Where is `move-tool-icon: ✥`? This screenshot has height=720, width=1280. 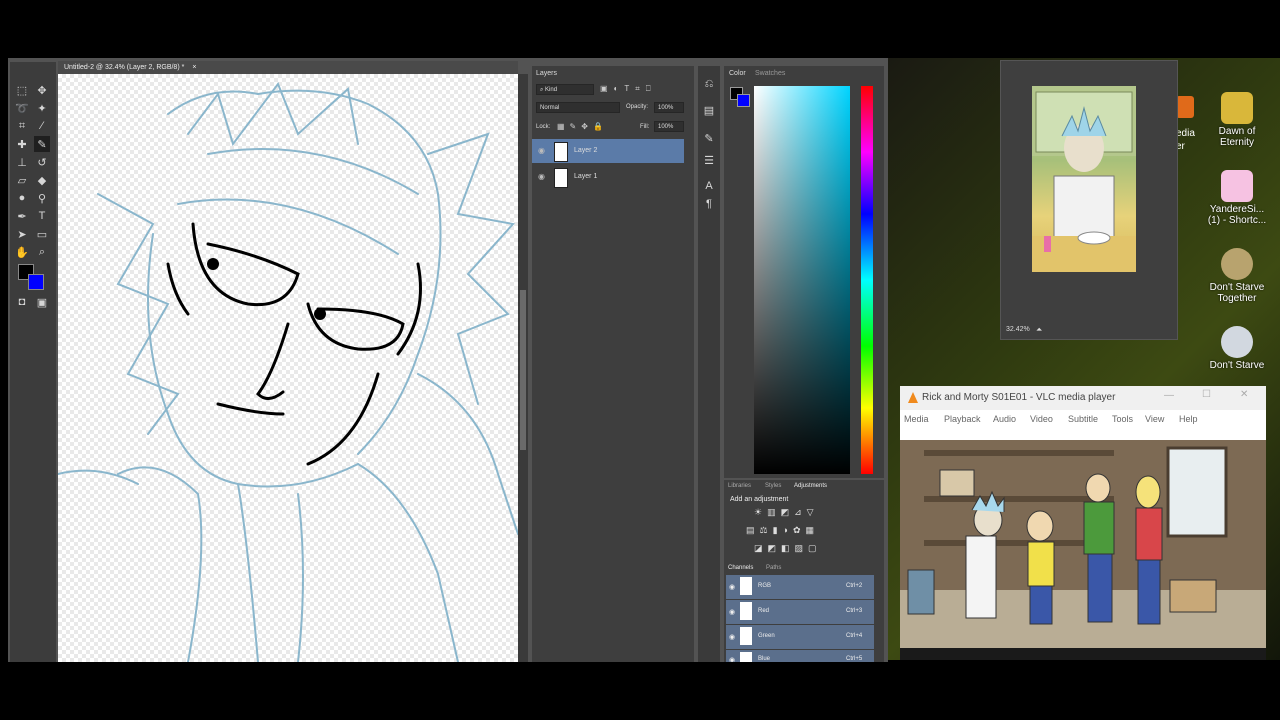 move-tool-icon: ✥ is located at coordinates (42, 90).